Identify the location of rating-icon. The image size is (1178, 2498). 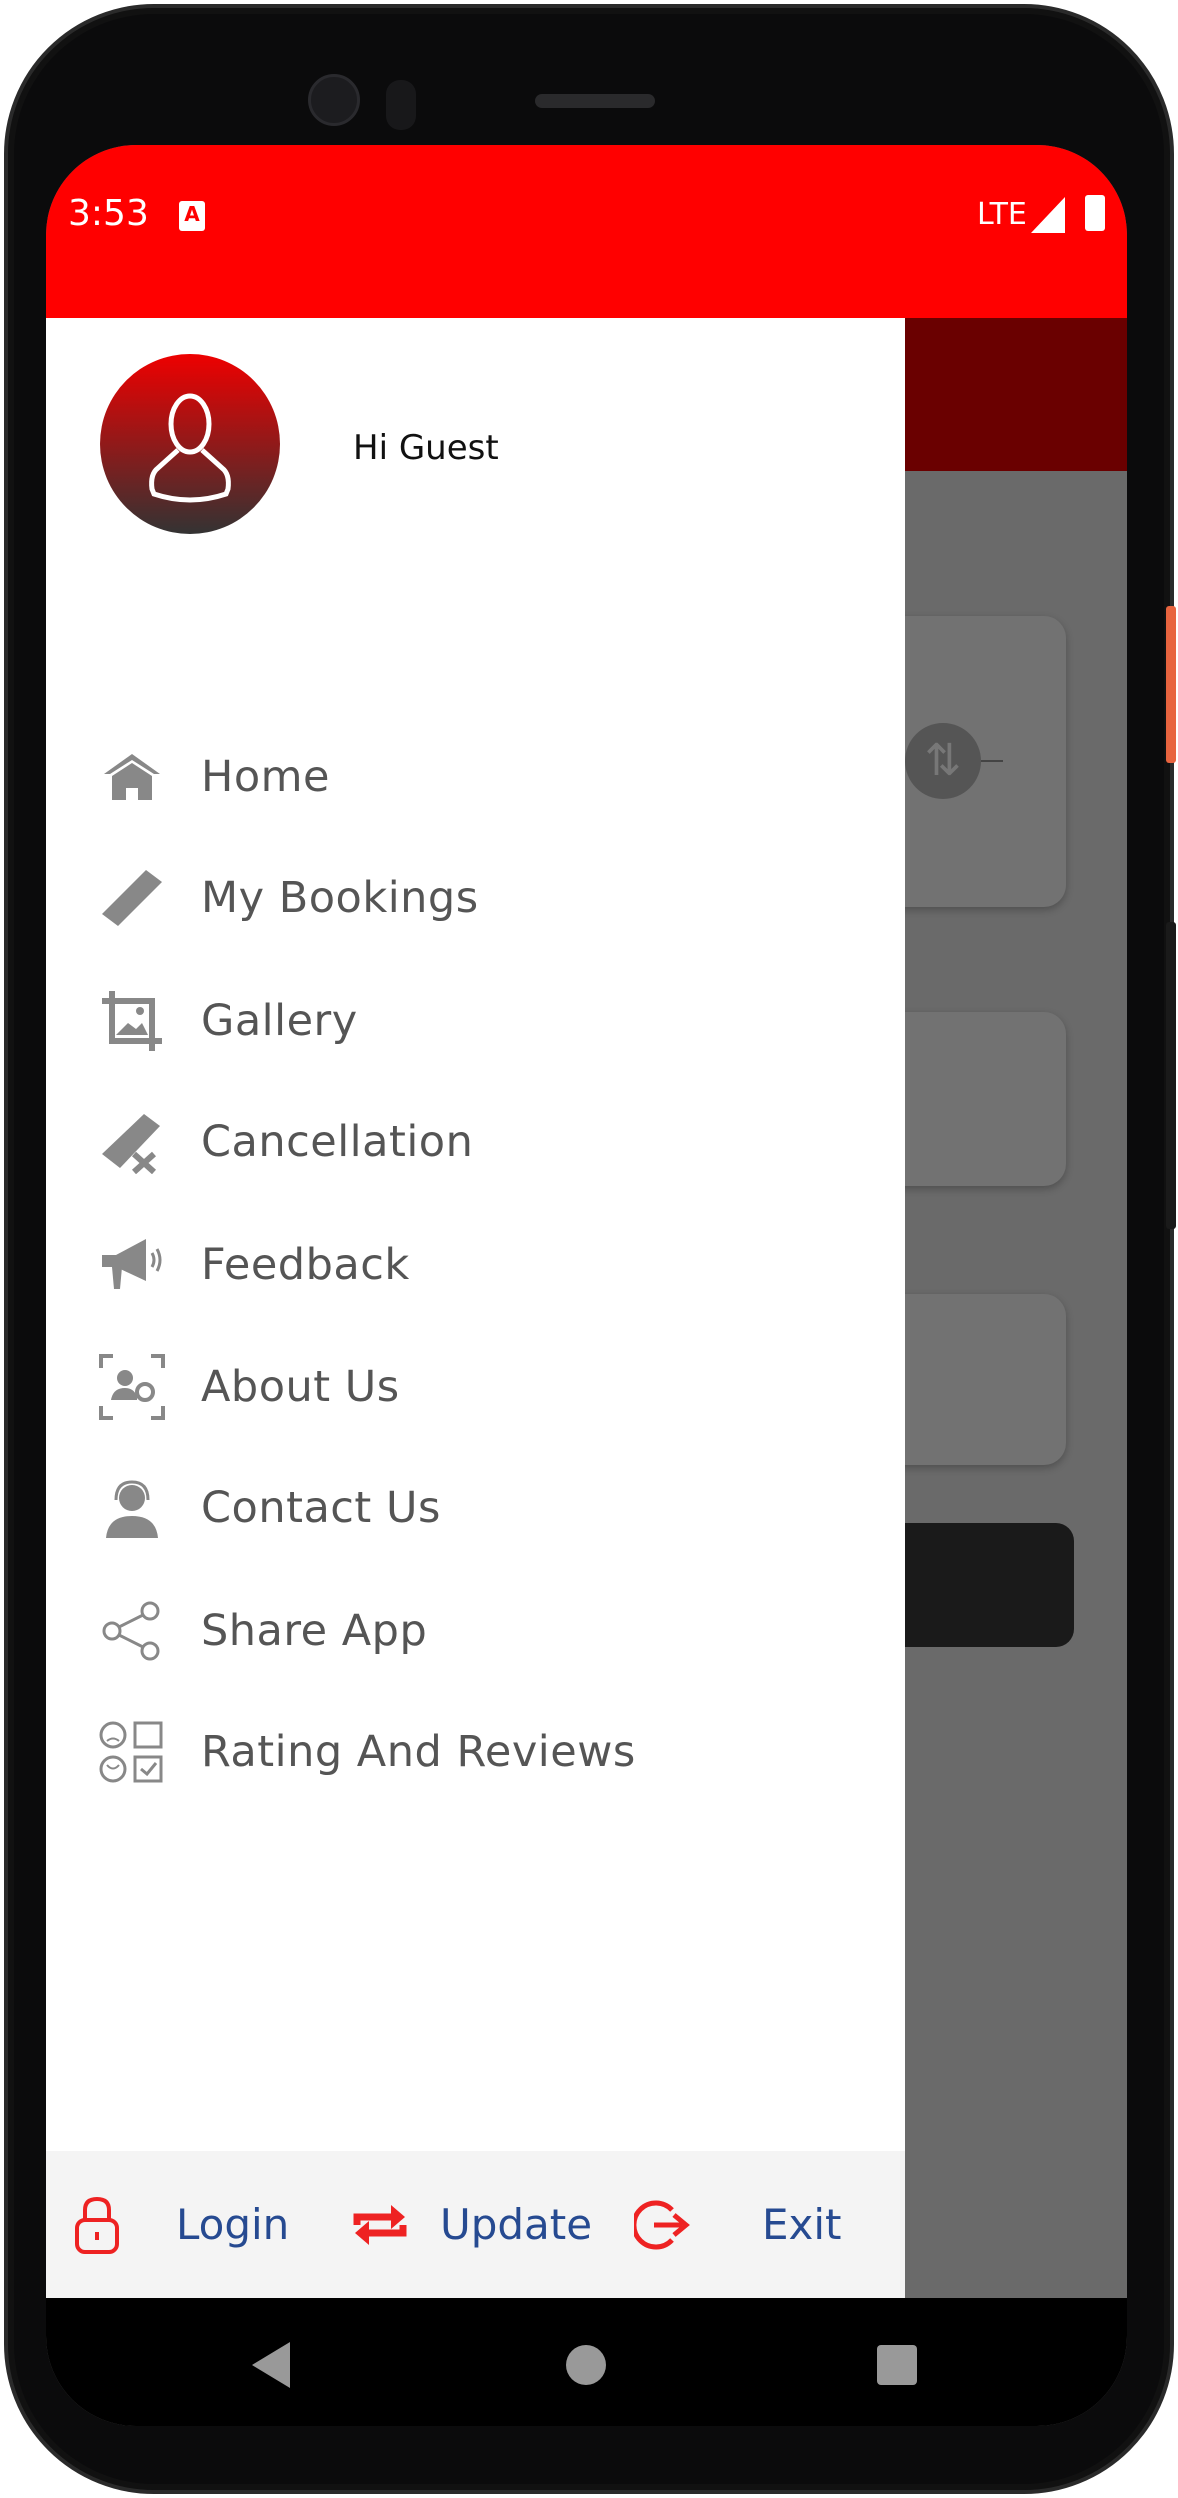
(132, 1752).